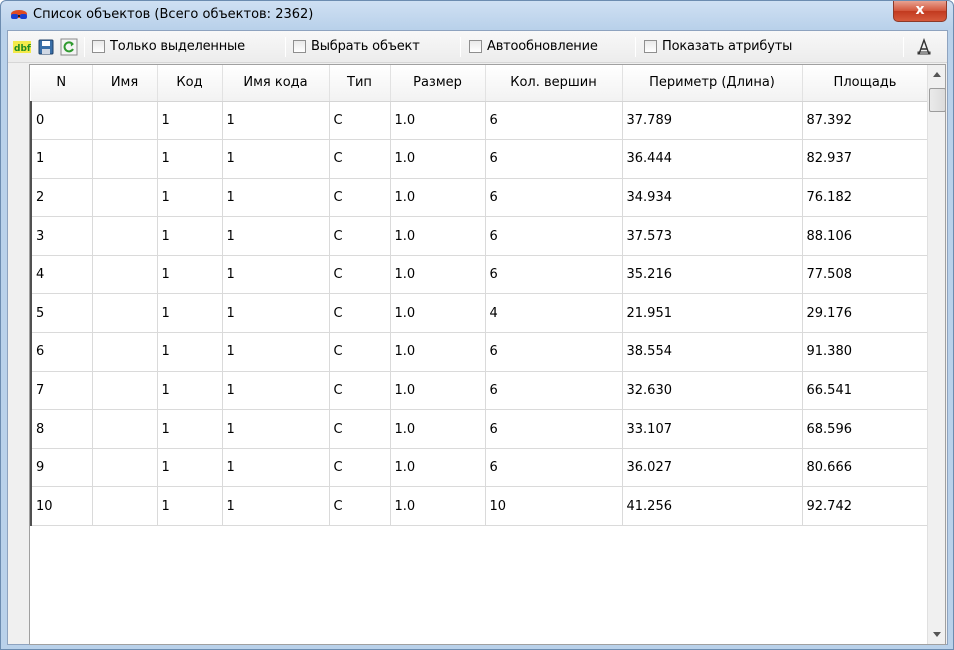 This screenshot has height=650, width=954. Describe the element at coordinates (61, 506) in the screenshot. I see `cell-n: 10` at that location.